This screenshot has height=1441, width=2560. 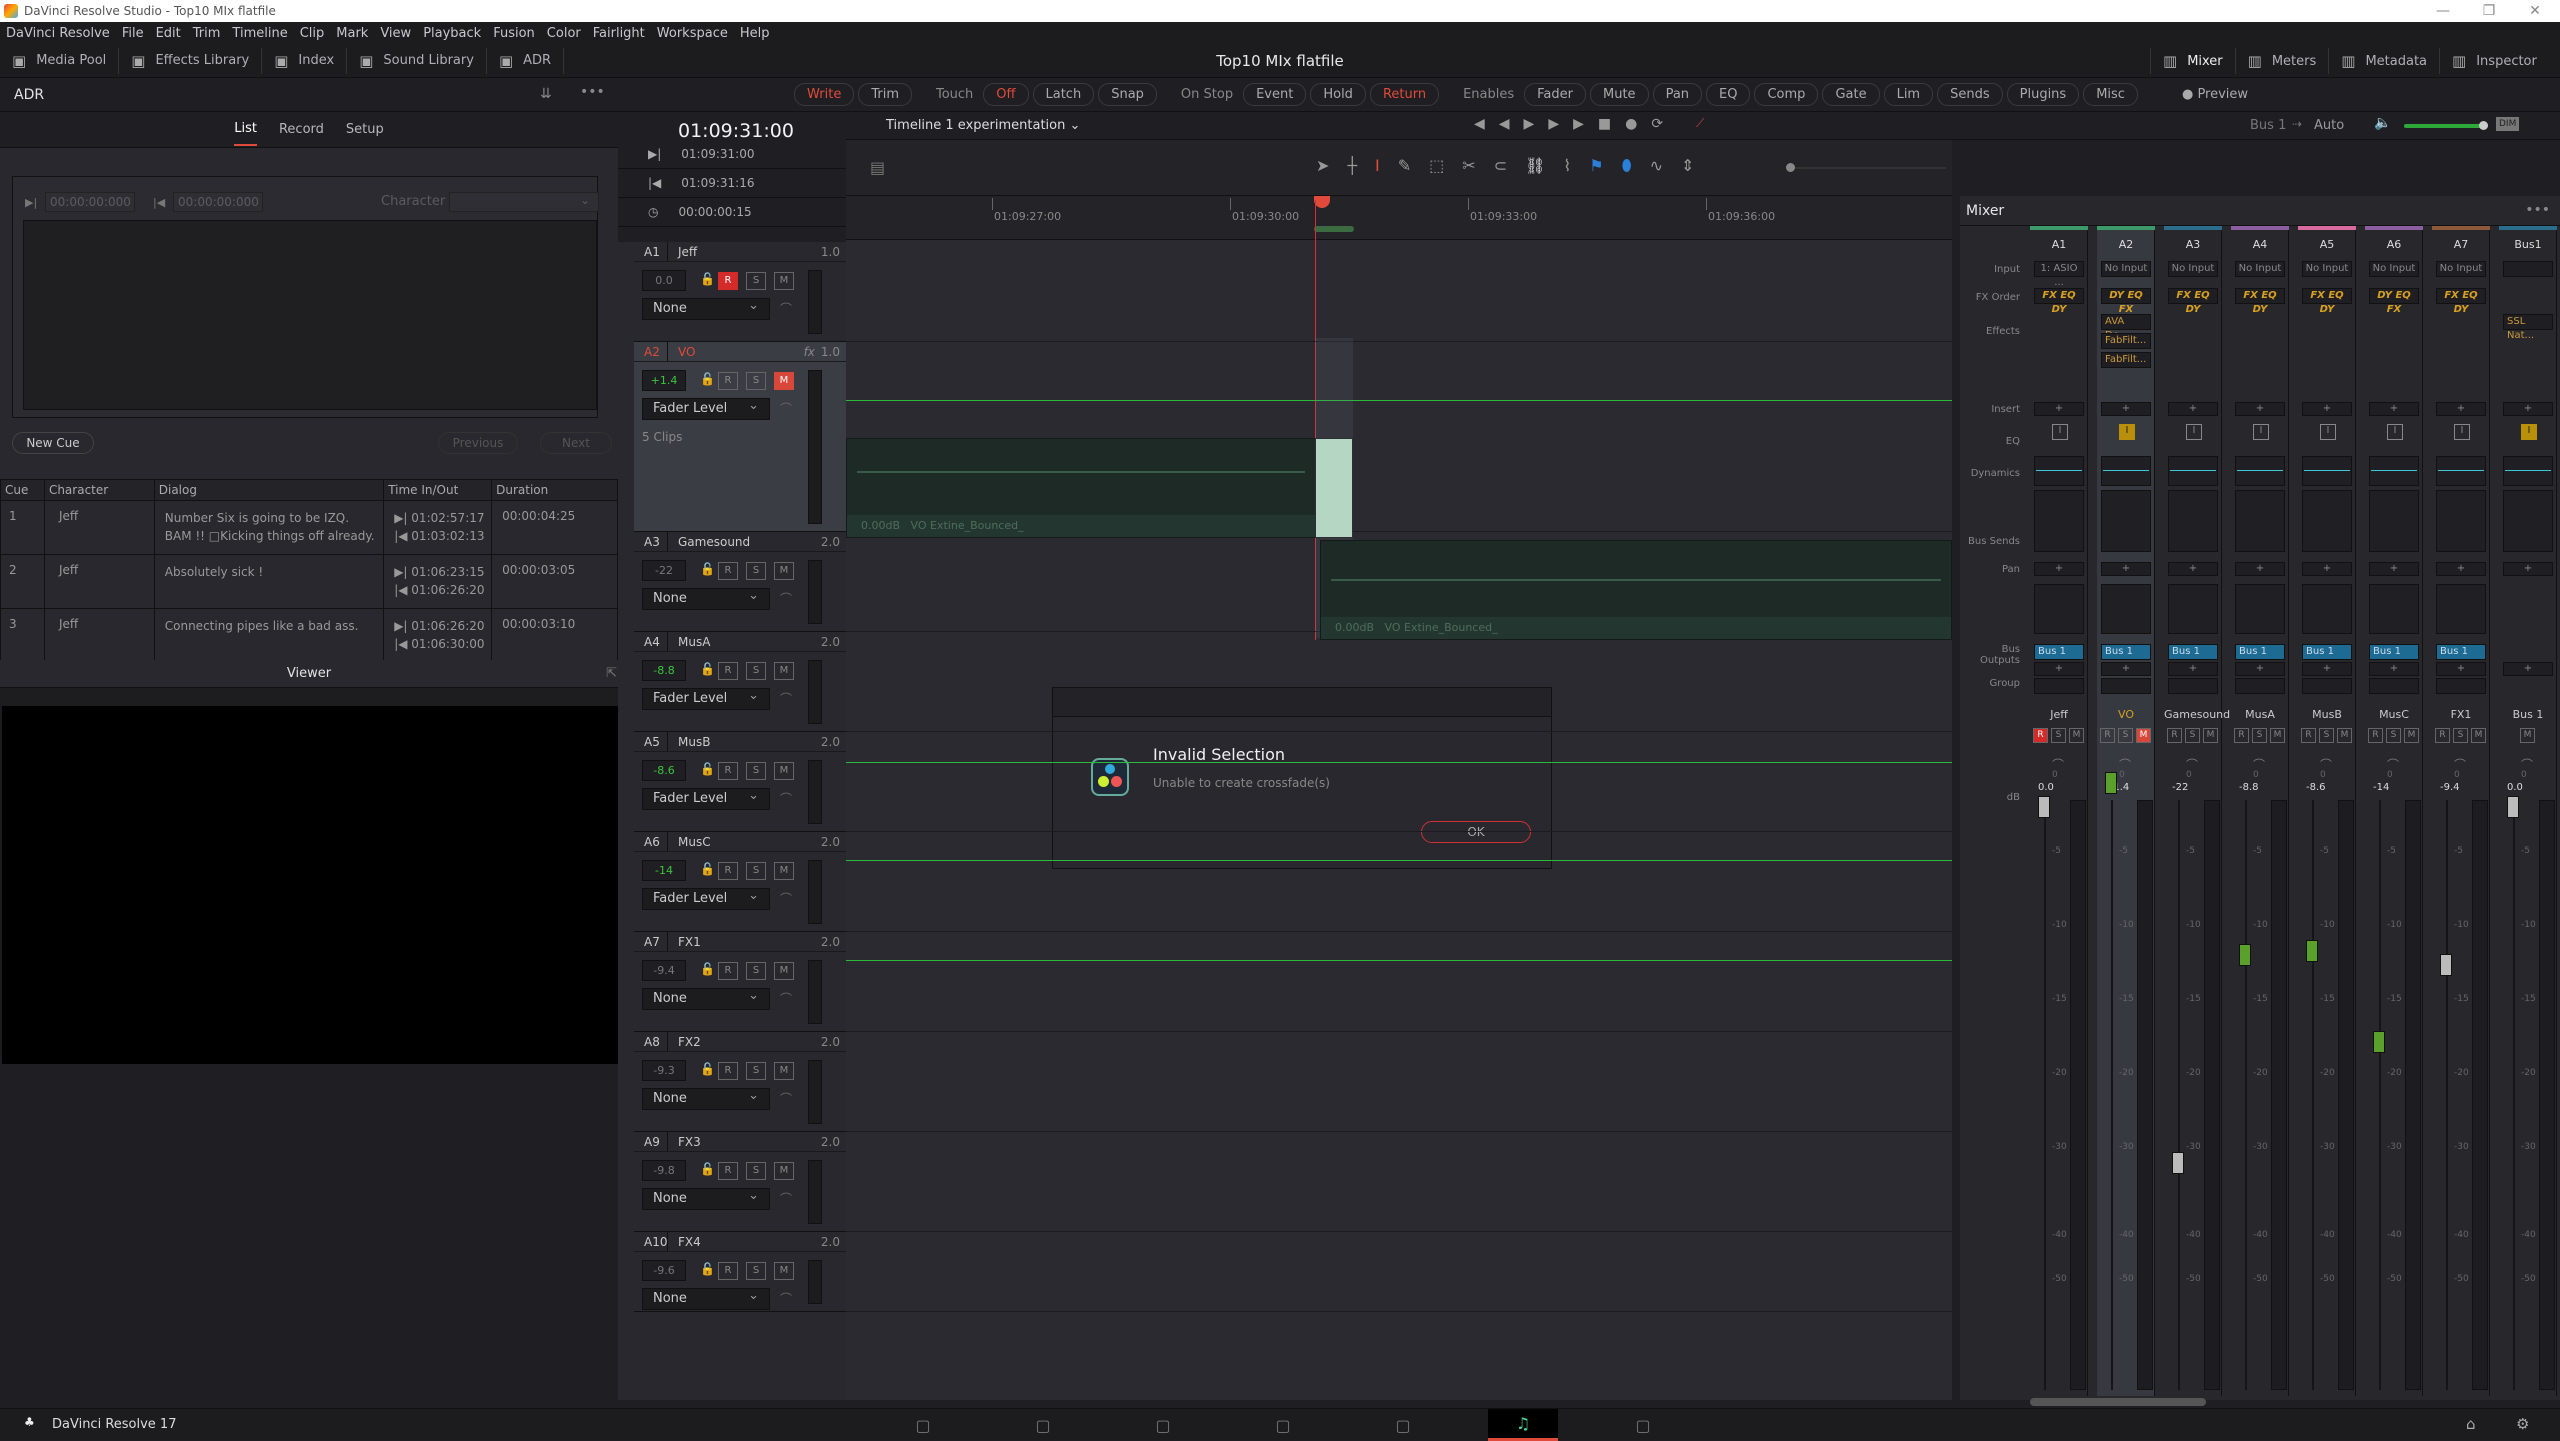 What do you see at coordinates (259, 33) in the screenshot?
I see `menu-timeline: Timeline` at bounding box center [259, 33].